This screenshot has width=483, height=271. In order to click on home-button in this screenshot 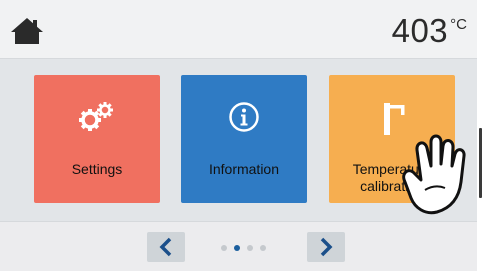, I will do `click(27, 31)`.